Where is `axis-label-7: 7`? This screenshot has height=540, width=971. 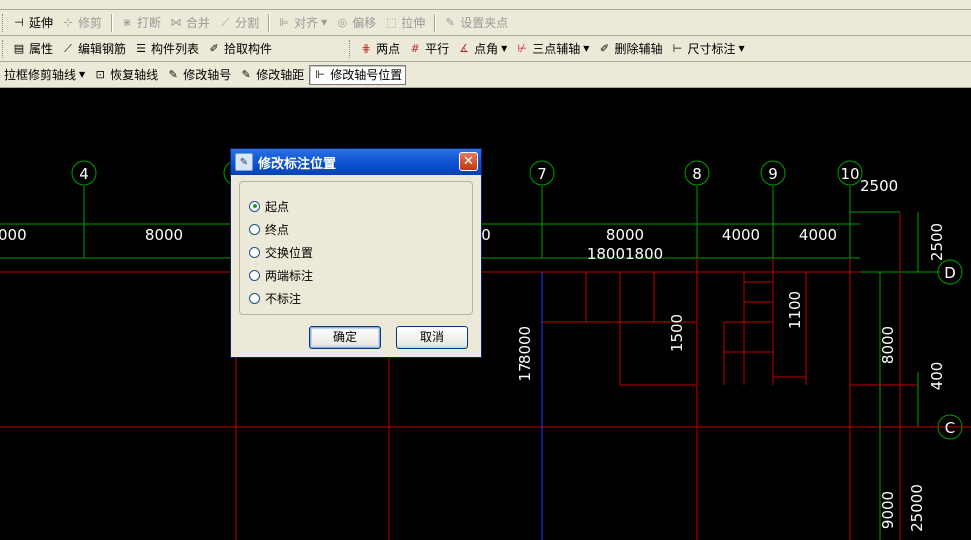
axis-label-7: 7 is located at coordinates (542, 174).